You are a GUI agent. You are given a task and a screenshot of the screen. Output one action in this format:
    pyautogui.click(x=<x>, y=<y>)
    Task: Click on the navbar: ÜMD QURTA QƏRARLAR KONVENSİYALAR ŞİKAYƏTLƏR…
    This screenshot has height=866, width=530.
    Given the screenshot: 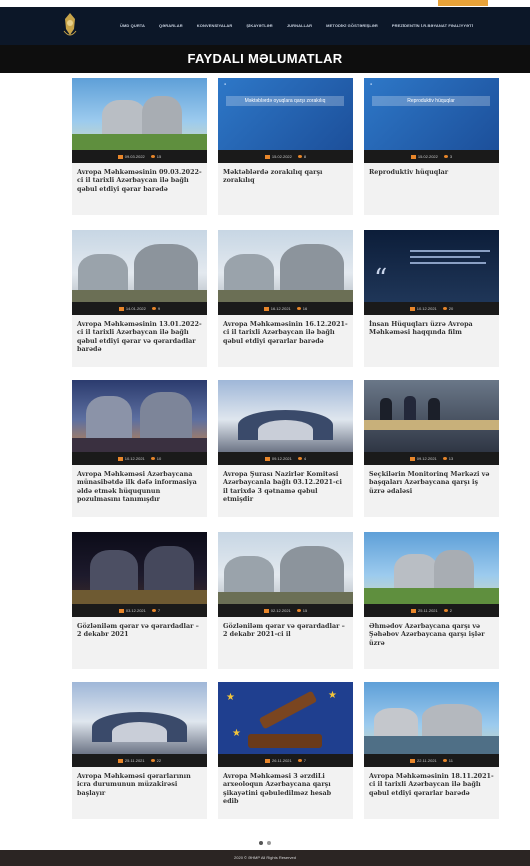 What is the action you would take?
    pyautogui.click(x=265, y=26)
    